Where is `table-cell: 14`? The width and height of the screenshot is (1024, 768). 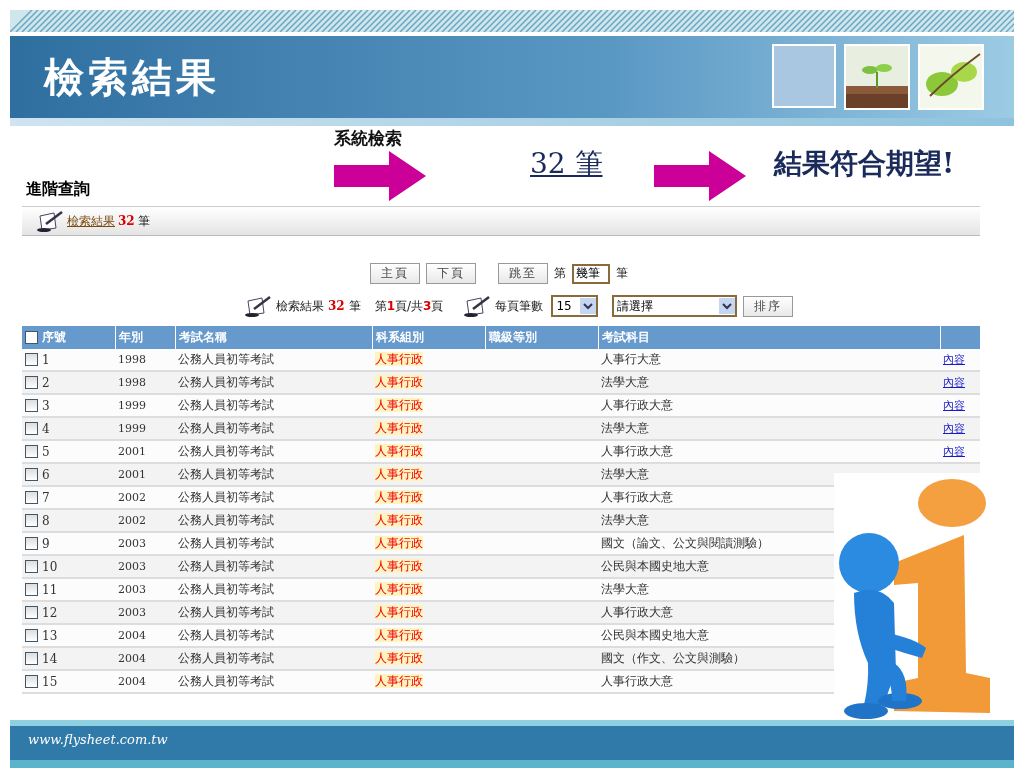 table-cell: 14 is located at coordinates (68, 658).